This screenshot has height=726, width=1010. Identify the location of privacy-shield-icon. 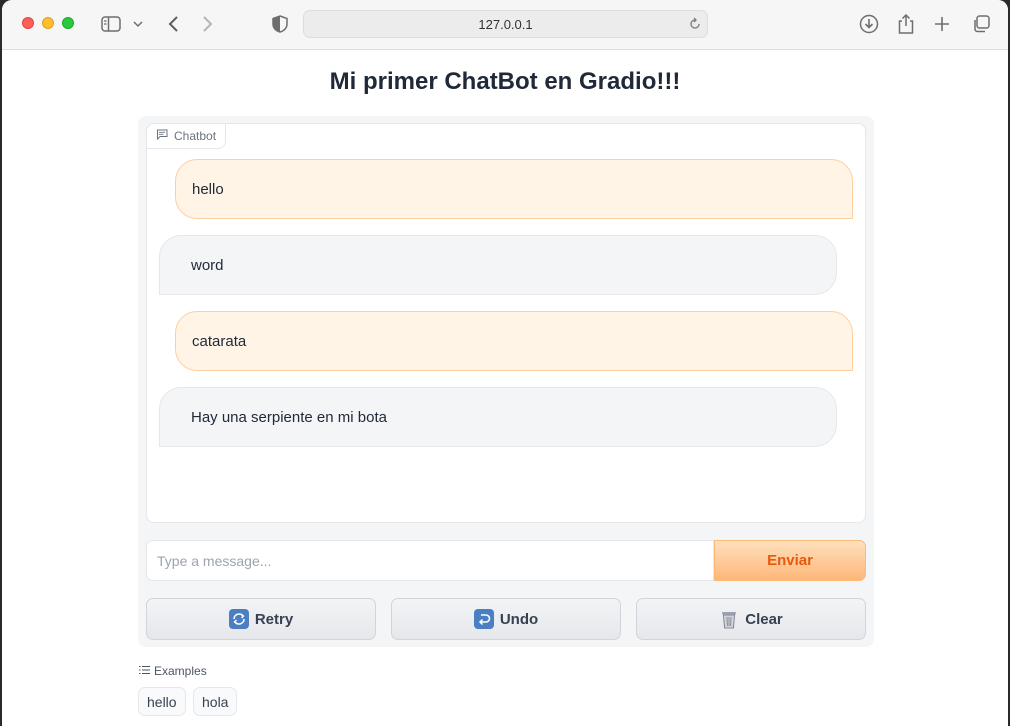
(280, 24).